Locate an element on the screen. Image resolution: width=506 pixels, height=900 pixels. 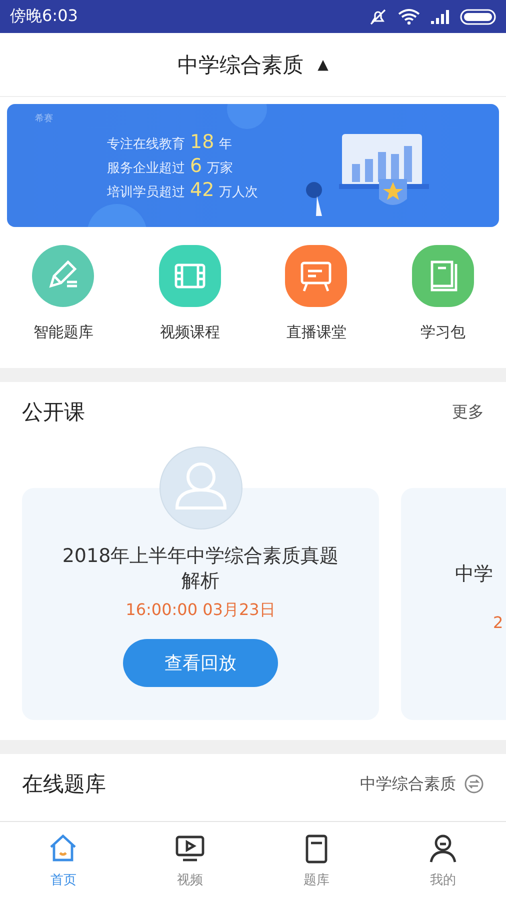
shortcut-button: 直播课堂 is located at coordinates (316, 293).